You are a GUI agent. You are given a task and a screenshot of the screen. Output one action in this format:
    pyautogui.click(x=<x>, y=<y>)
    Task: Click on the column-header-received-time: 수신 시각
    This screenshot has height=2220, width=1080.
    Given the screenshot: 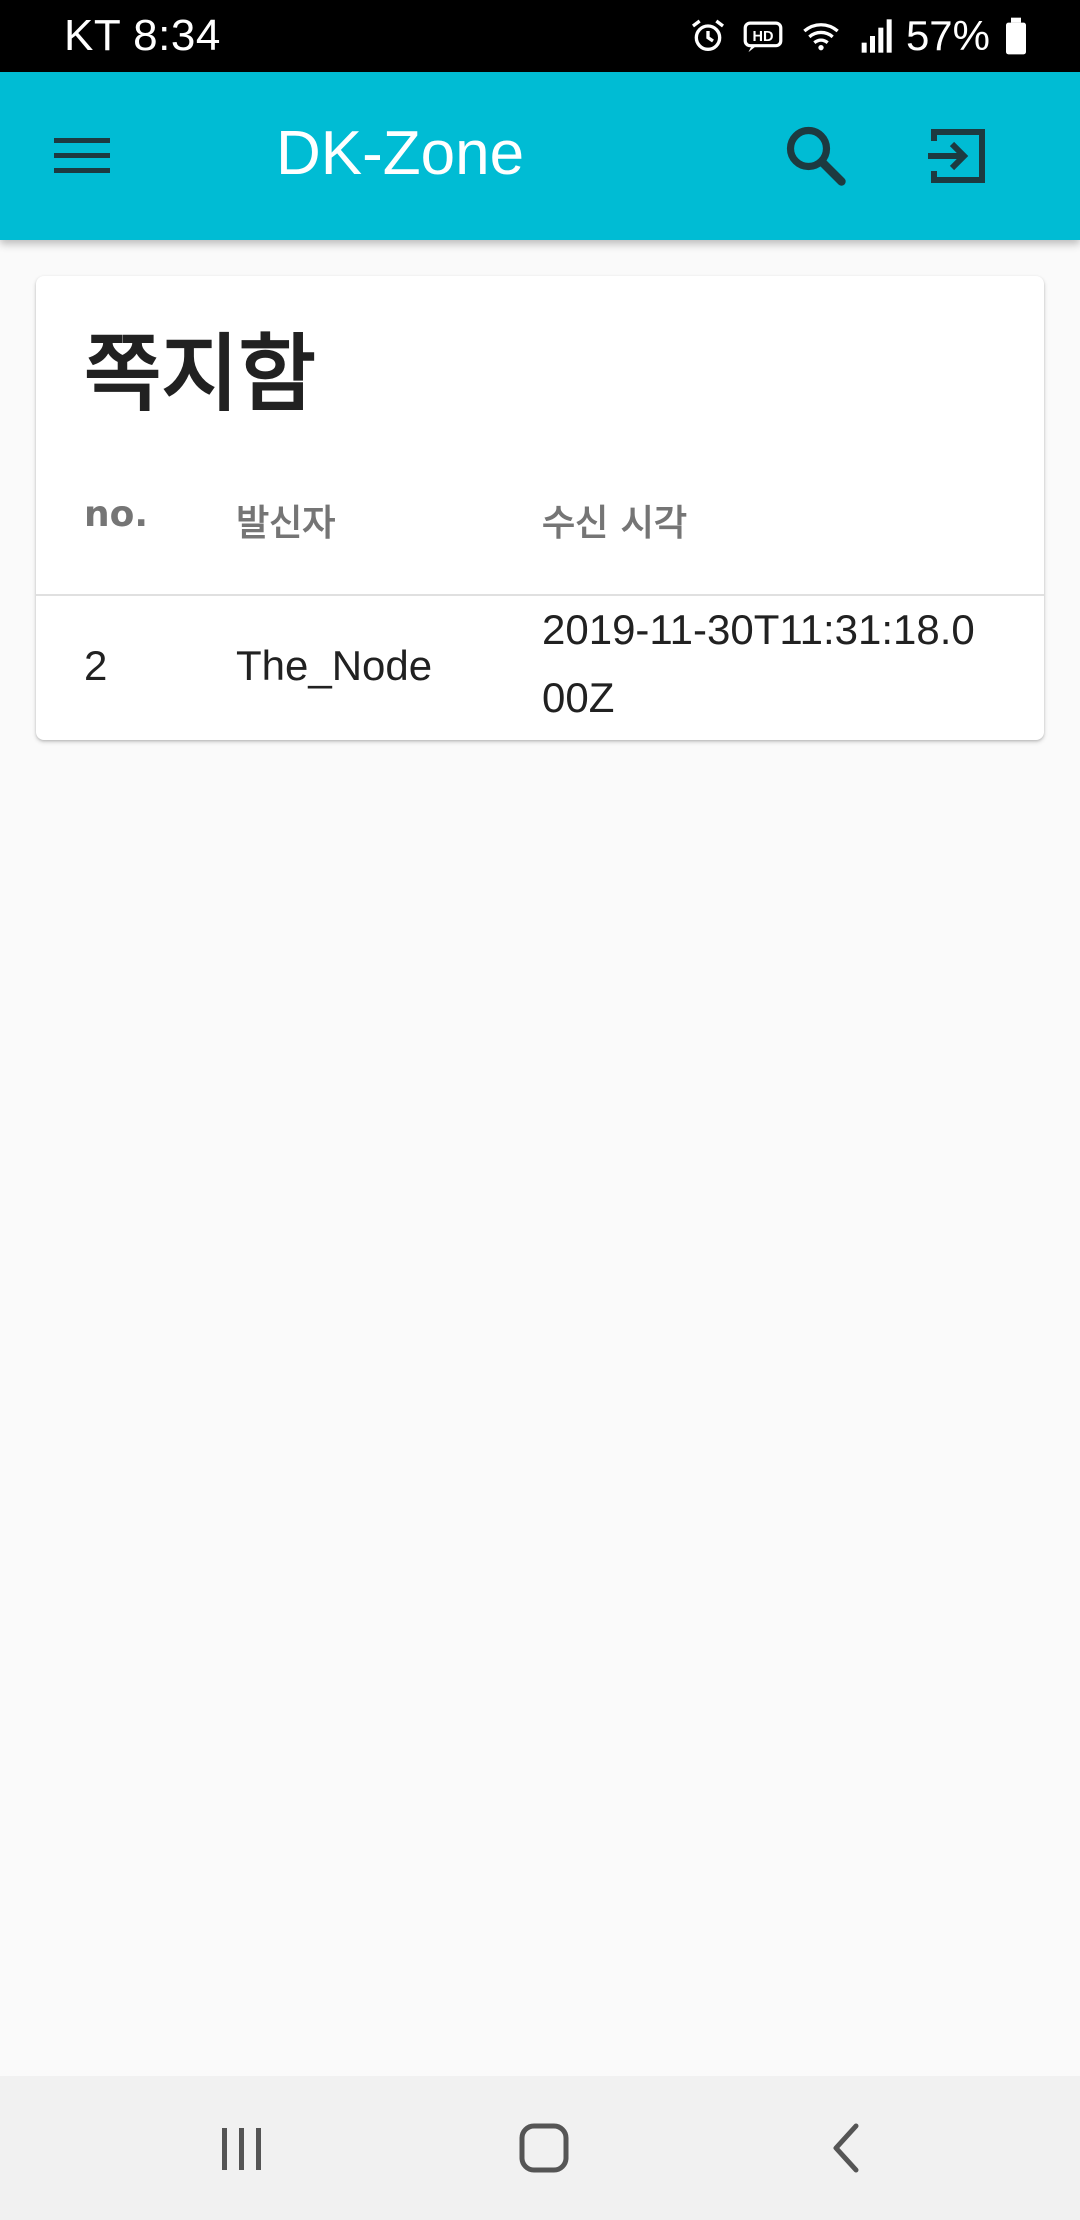 What is the action you would take?
    pyautogui.click(x=615, y=523)
    